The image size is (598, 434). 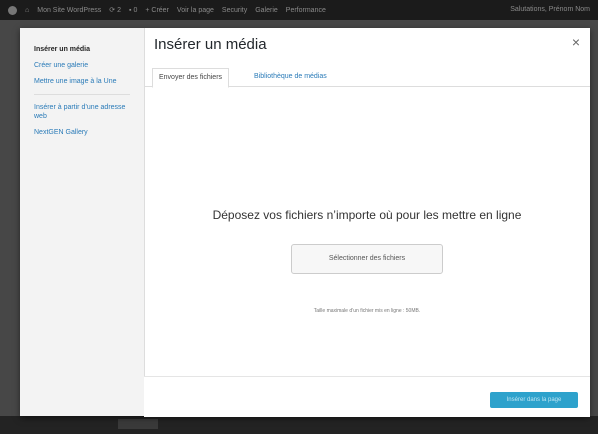 I want to click on modal-title: Insérer un média, so click(x=210, y=44).